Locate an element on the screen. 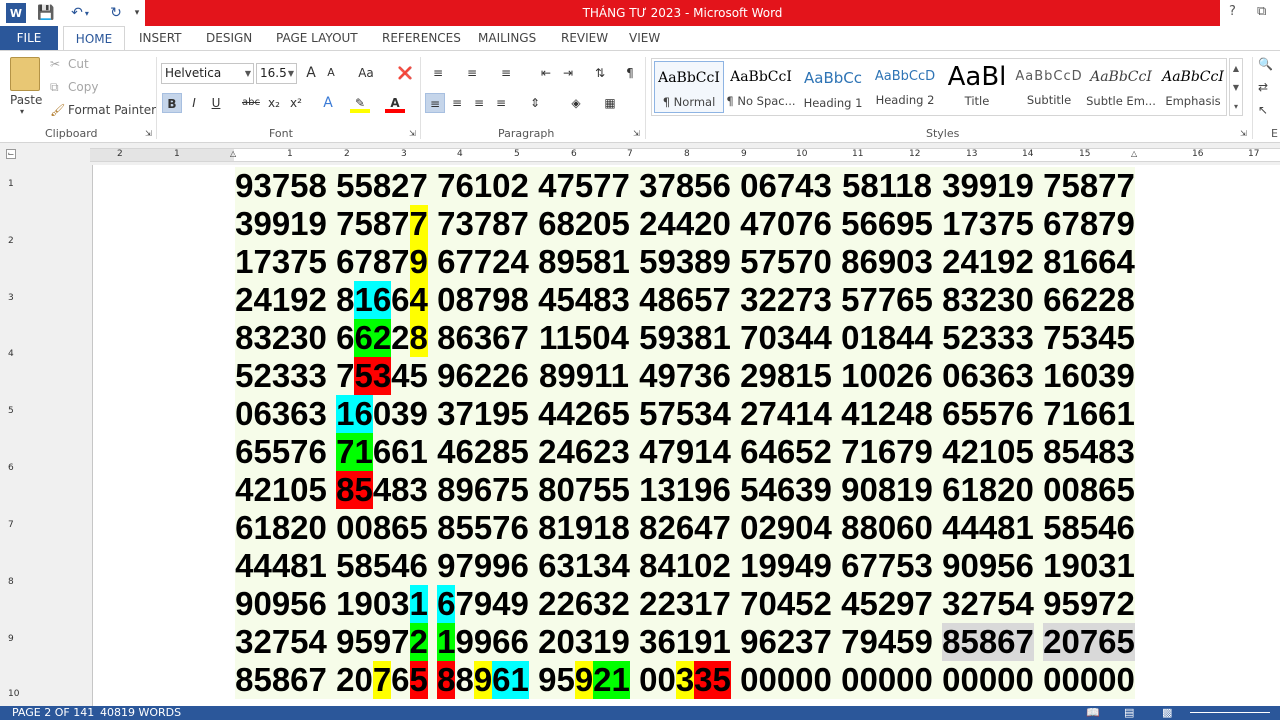 This screenshot has width=1280, height=720. number-cell: 67949 is located at coordinates (483, 604).